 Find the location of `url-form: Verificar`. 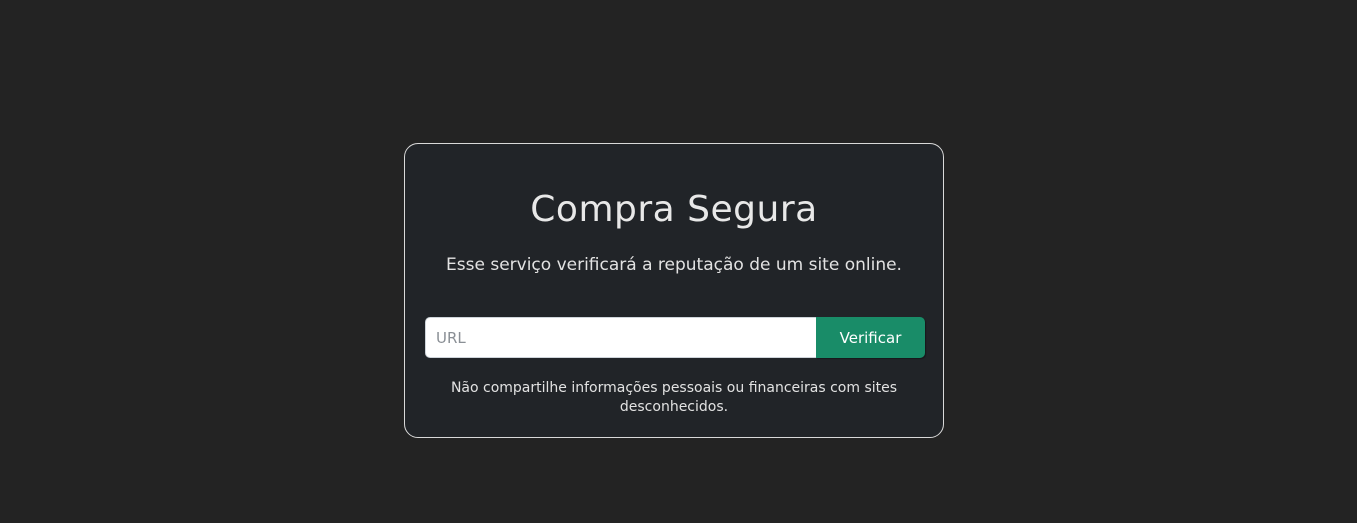

url-form: Verificar is located at coordinates (675, 337).